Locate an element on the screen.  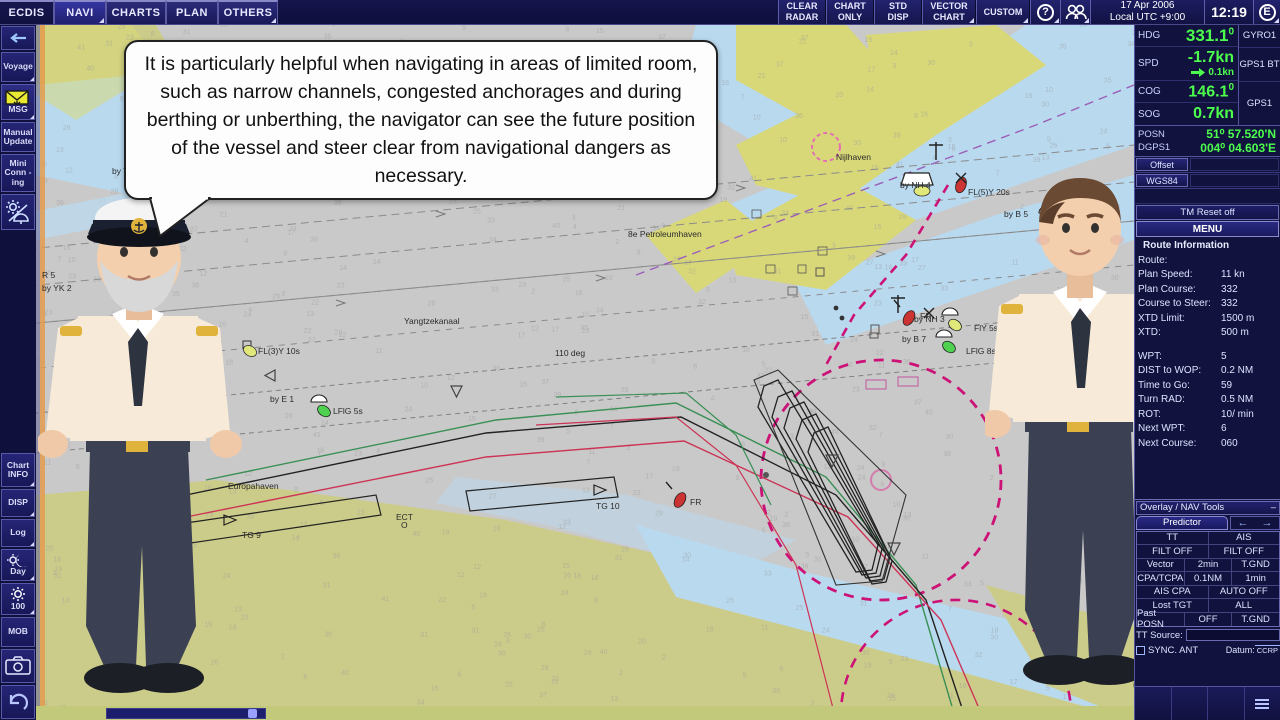
envelope-icon is located at coordinates (17, 98).